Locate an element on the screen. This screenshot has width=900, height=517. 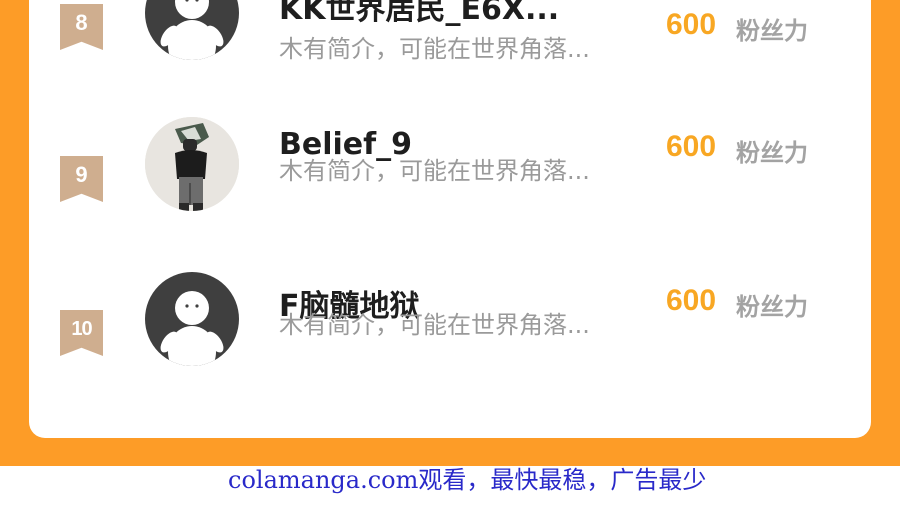
user-avatar-photo is located at coordinates (192, 164).